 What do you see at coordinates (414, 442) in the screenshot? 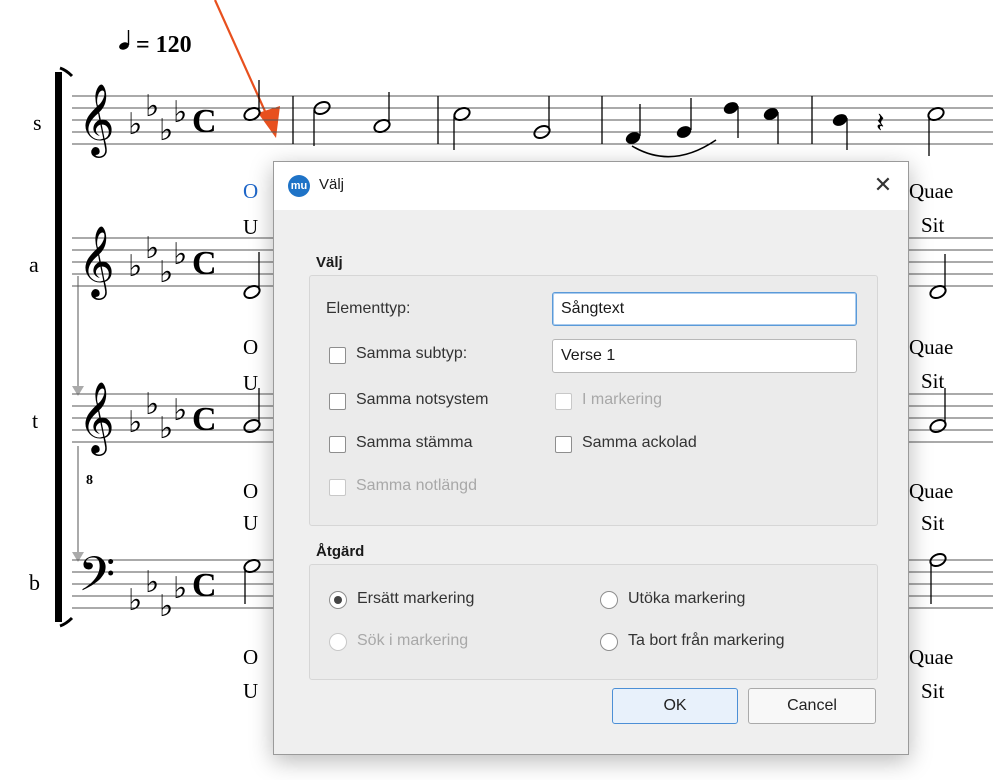
I see `same-voice-label: Samma stämma` at bounding box center [414, 442].